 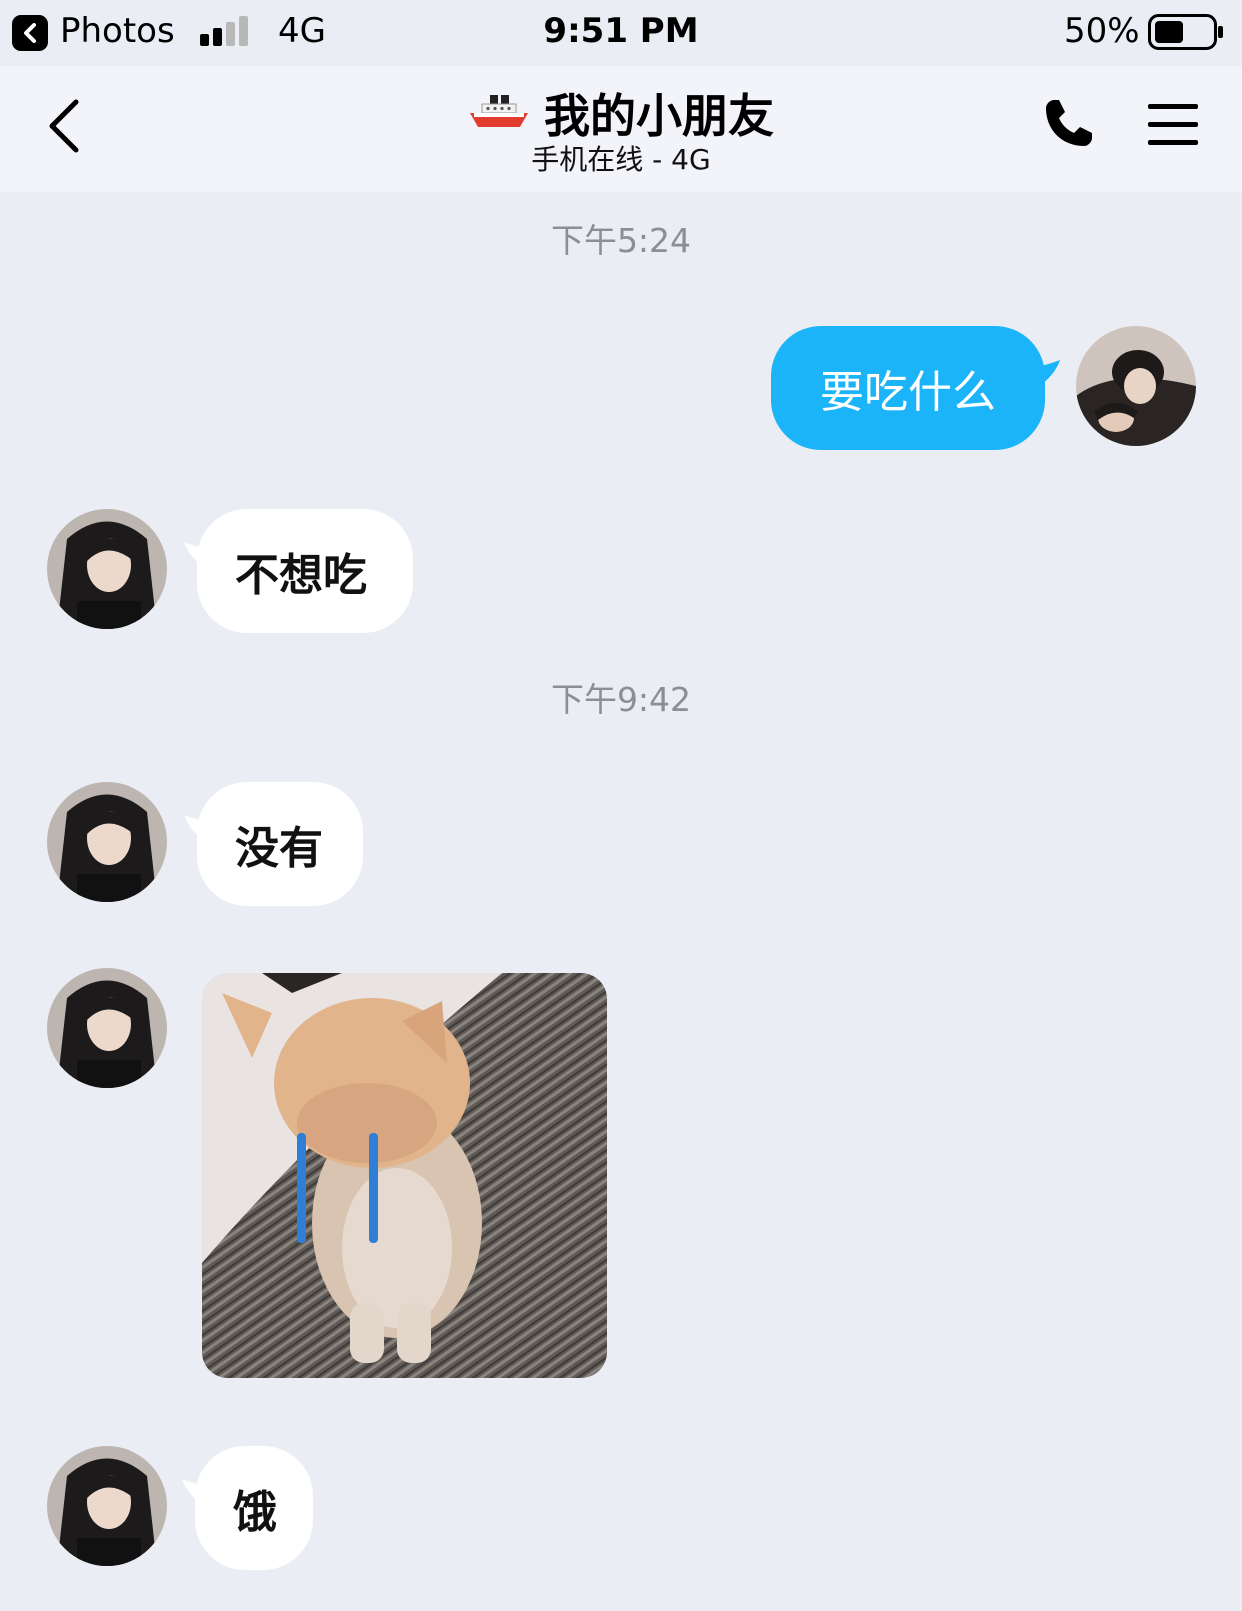 I want to click on phone-icon, so click(x=1068, y=124).